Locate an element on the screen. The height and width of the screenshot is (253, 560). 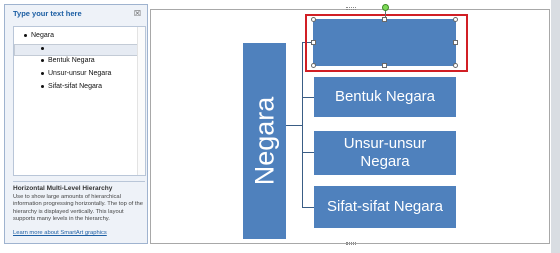
resize-handle-top-right is located at coordinates (455, 19).